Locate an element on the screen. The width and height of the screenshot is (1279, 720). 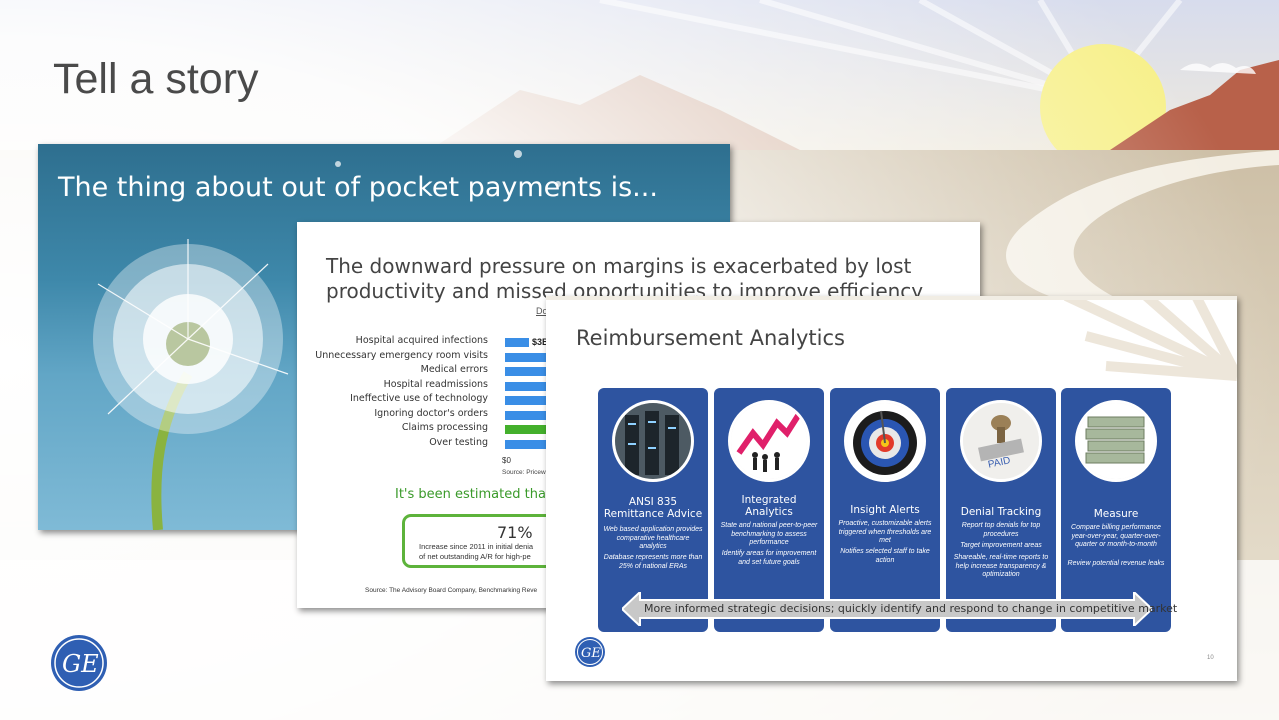
bar-label: Hospital acquired infections is located at coordinates (421, 340).